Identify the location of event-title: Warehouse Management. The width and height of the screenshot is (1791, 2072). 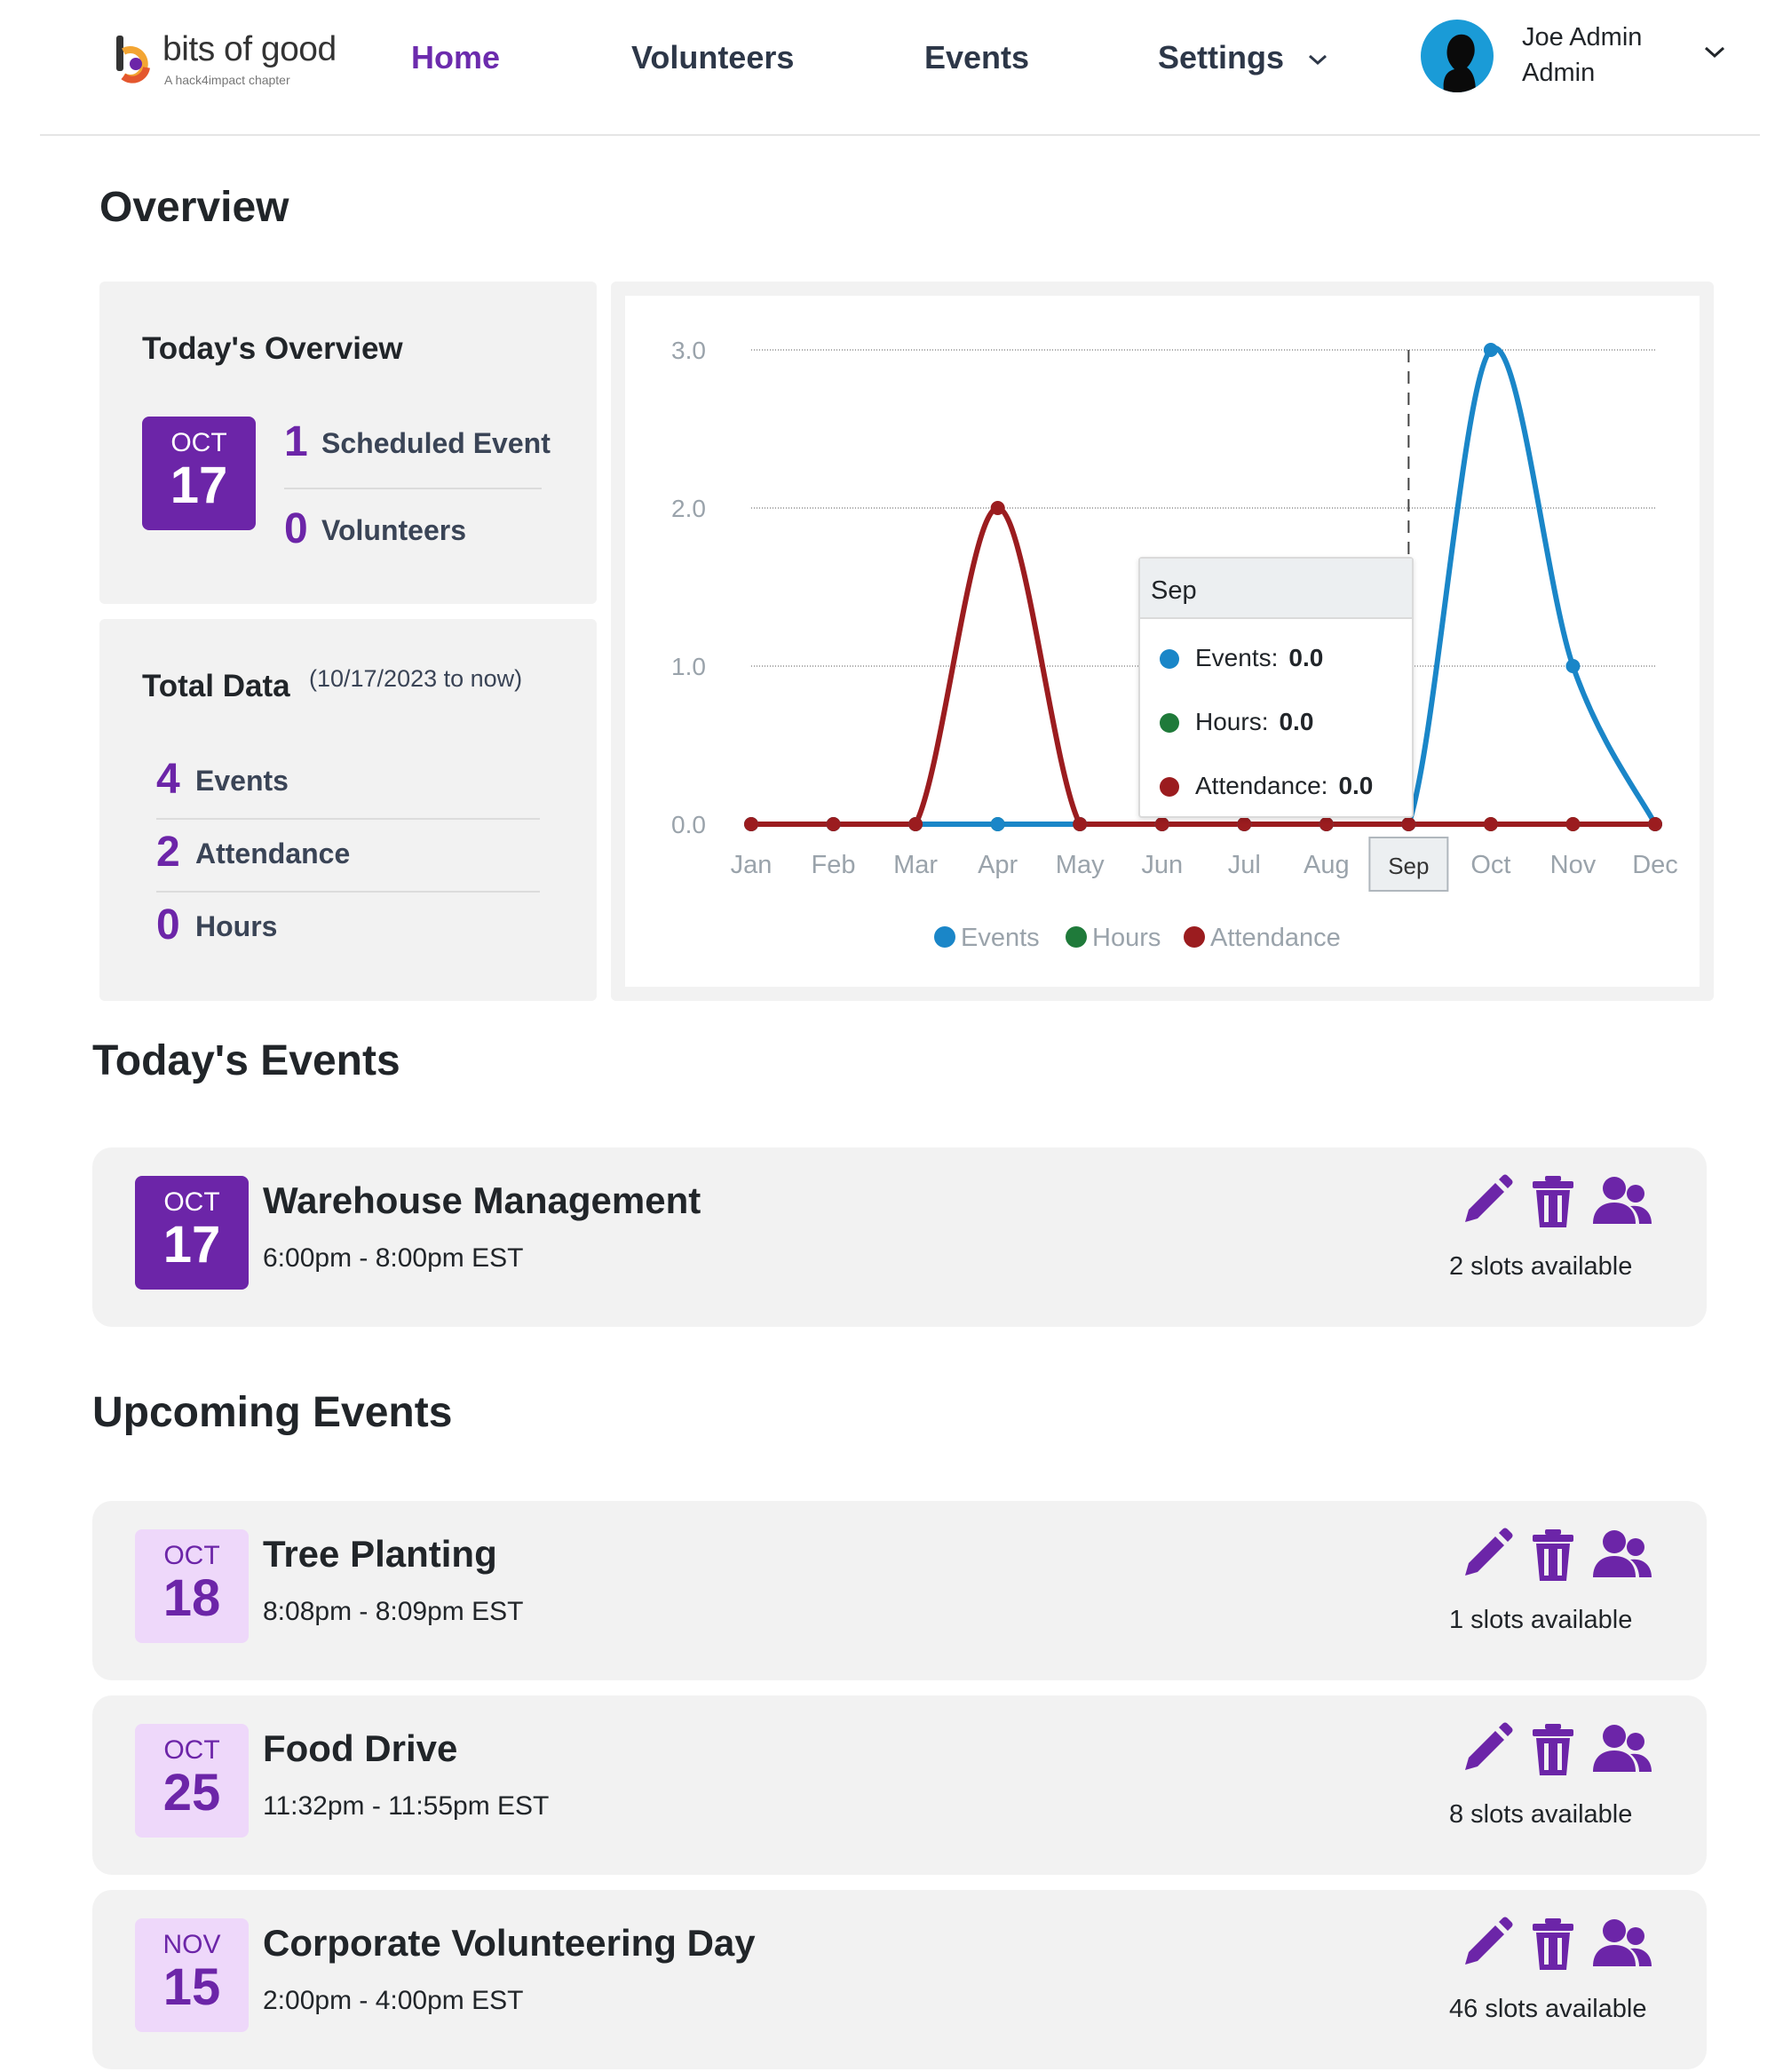
(482, 1200).